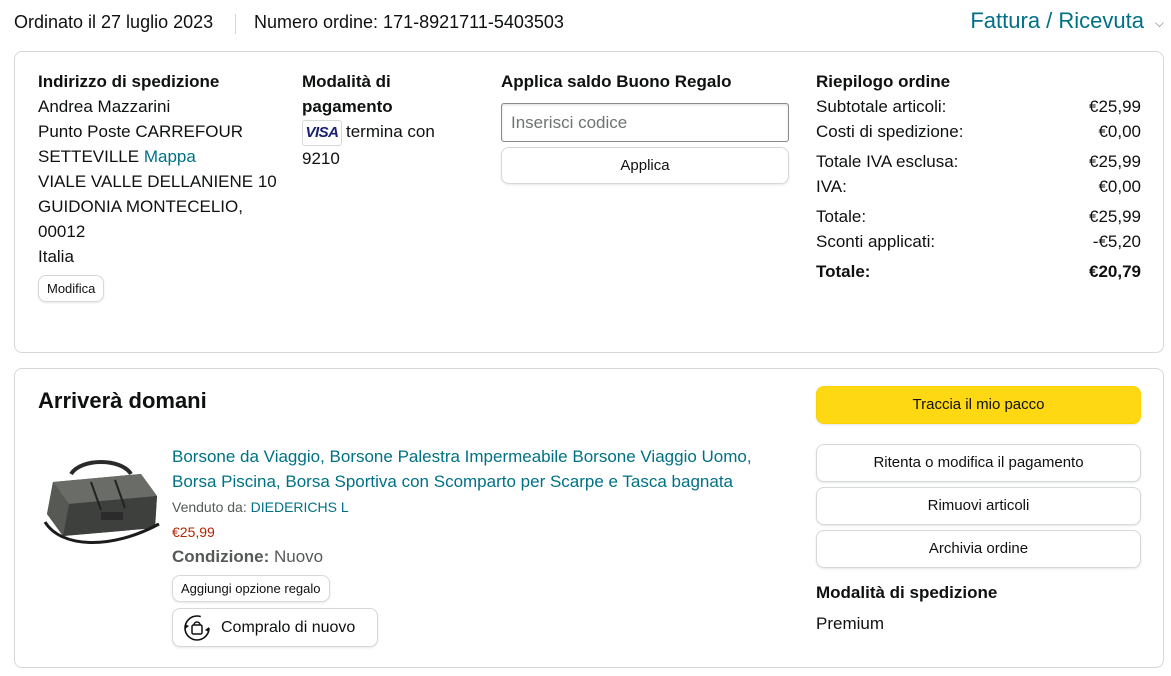 Image resolution: width=1171 pixels, height=676 pixels. Describe the element at coordinates (89, 156) in the screenshot. I see `address-line2: SETTEVILLE` at that location.